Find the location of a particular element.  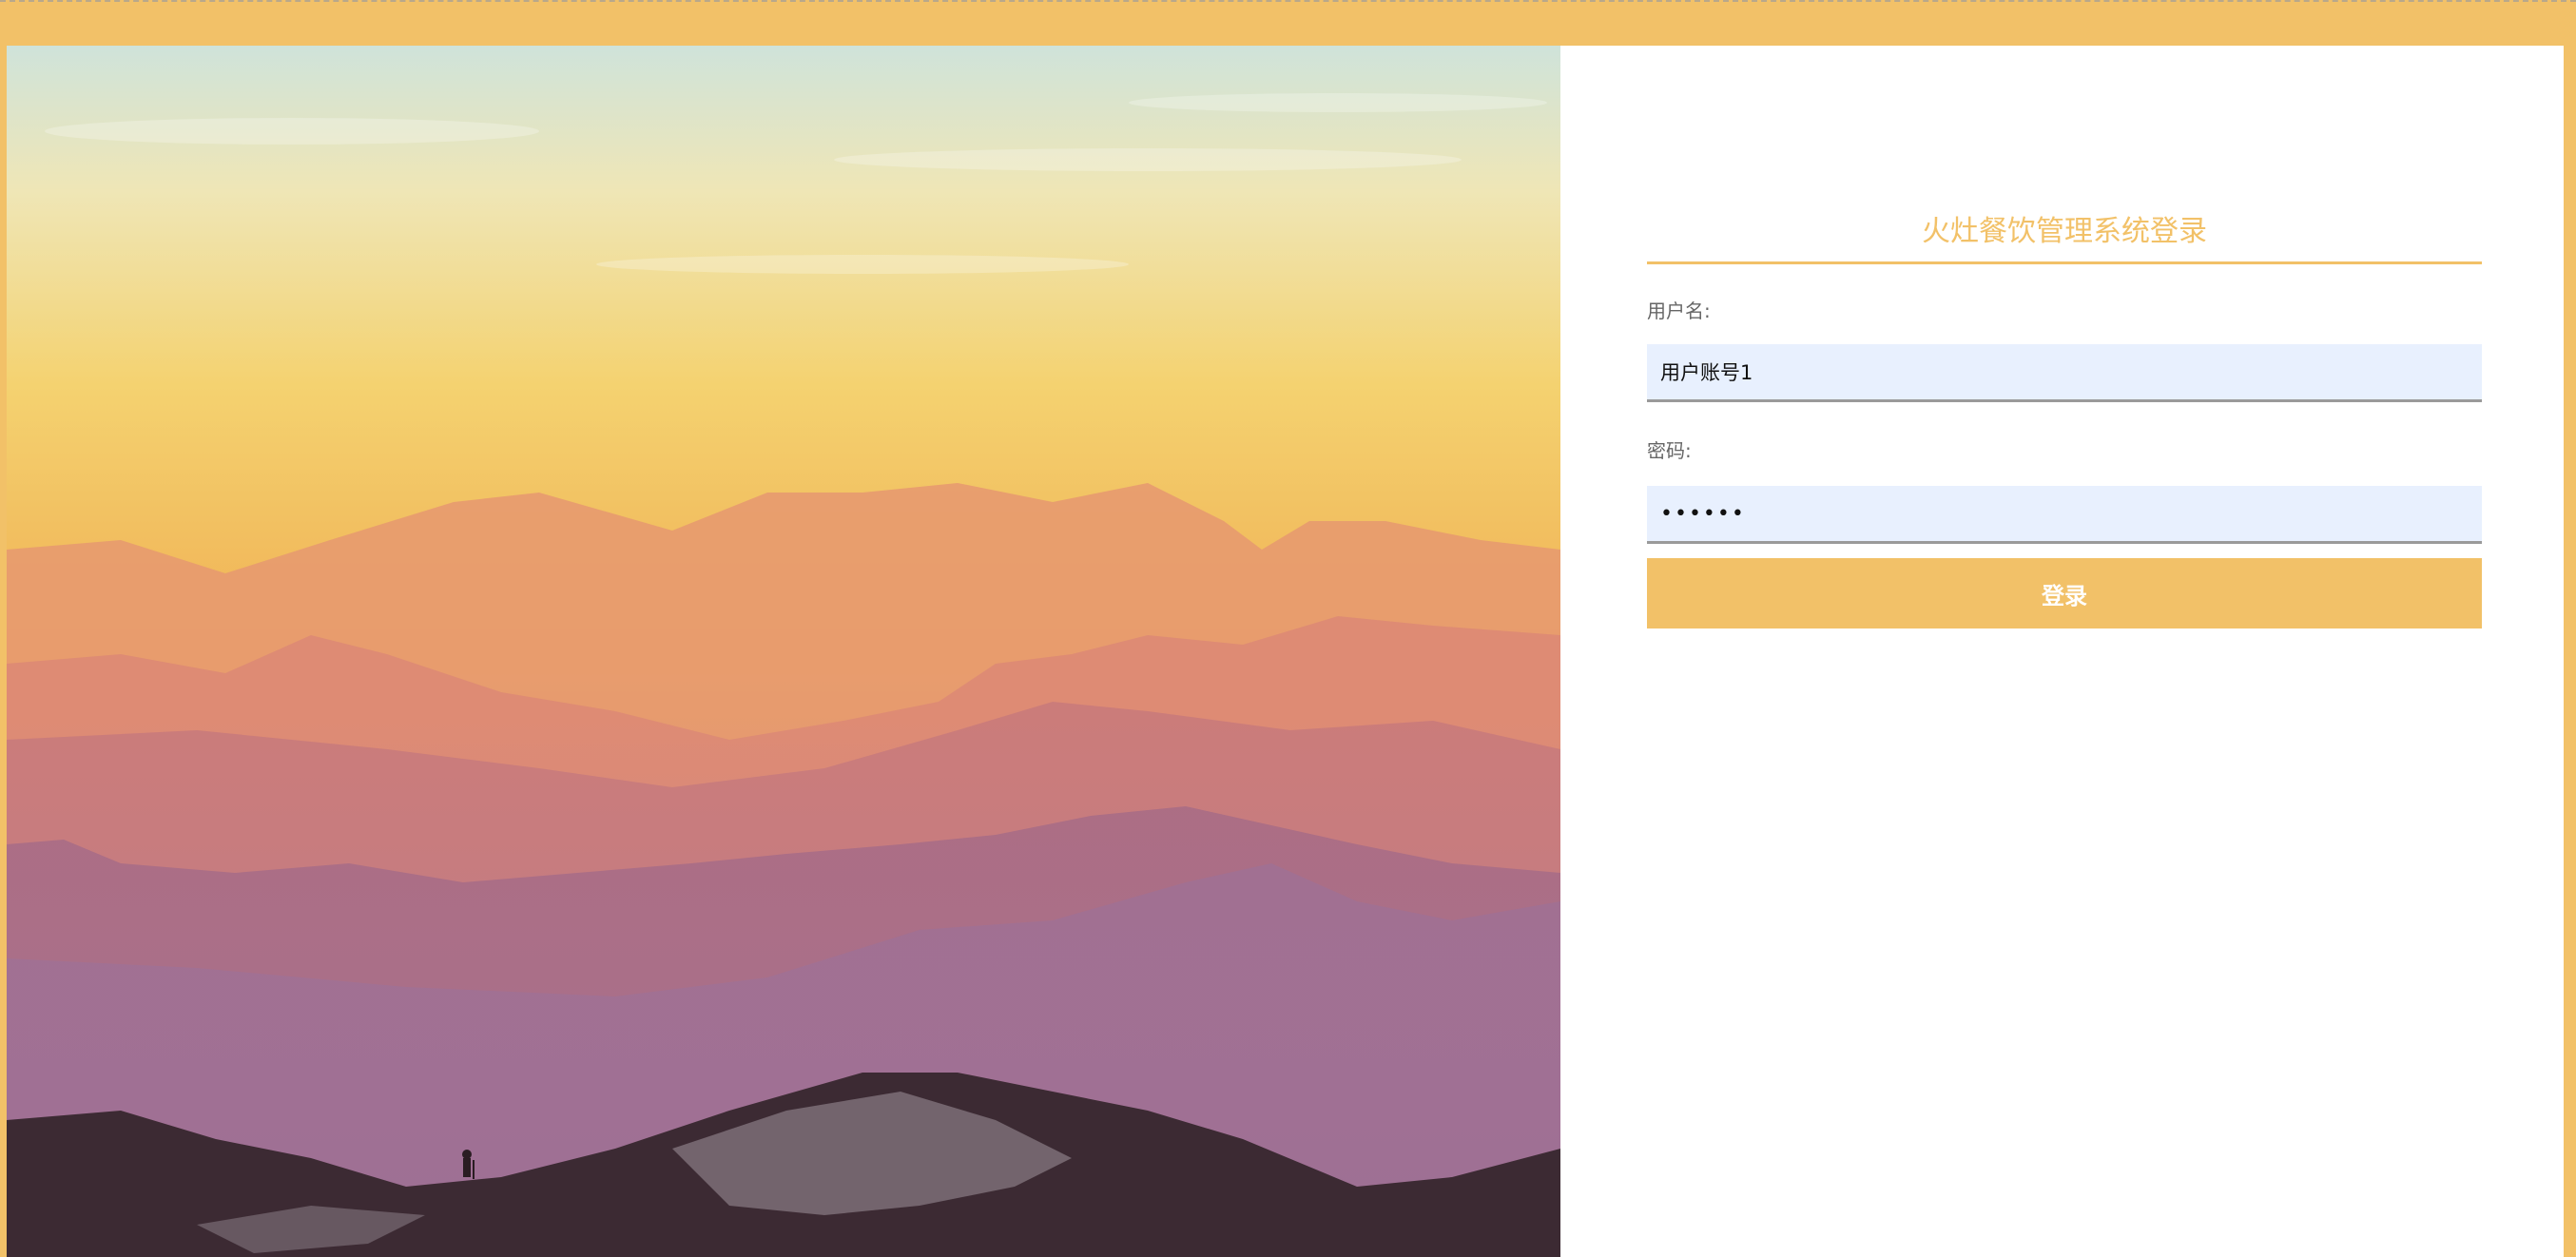

username-input is located at coordinates (2064, 373).